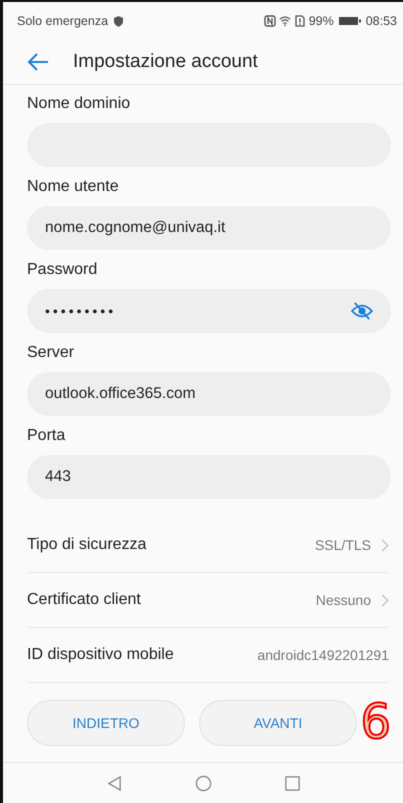  What do you see at coordinates (84, 600) in the screenshot?
I see `setting-label: Certificato client` at bounding box center [84, 600].